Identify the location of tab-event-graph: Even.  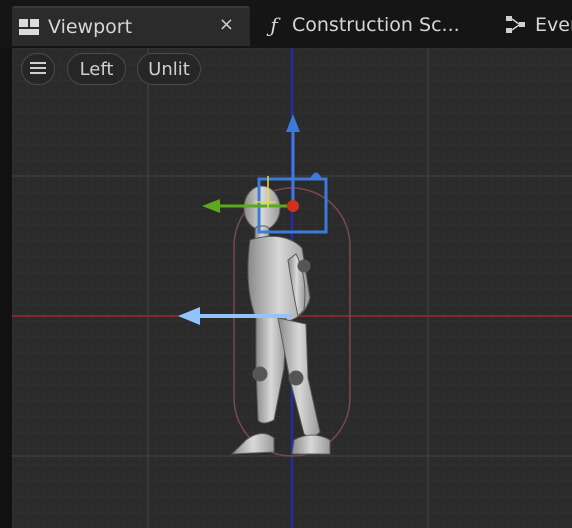
(538, 25).